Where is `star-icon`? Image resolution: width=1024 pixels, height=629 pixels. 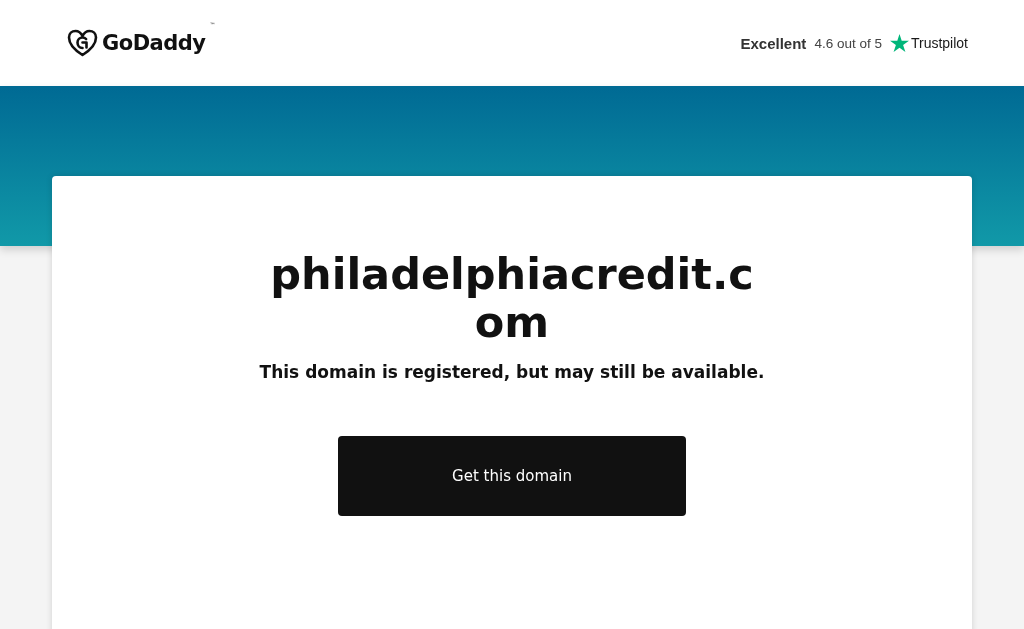 star-icon is located at coordinates (899, 43).